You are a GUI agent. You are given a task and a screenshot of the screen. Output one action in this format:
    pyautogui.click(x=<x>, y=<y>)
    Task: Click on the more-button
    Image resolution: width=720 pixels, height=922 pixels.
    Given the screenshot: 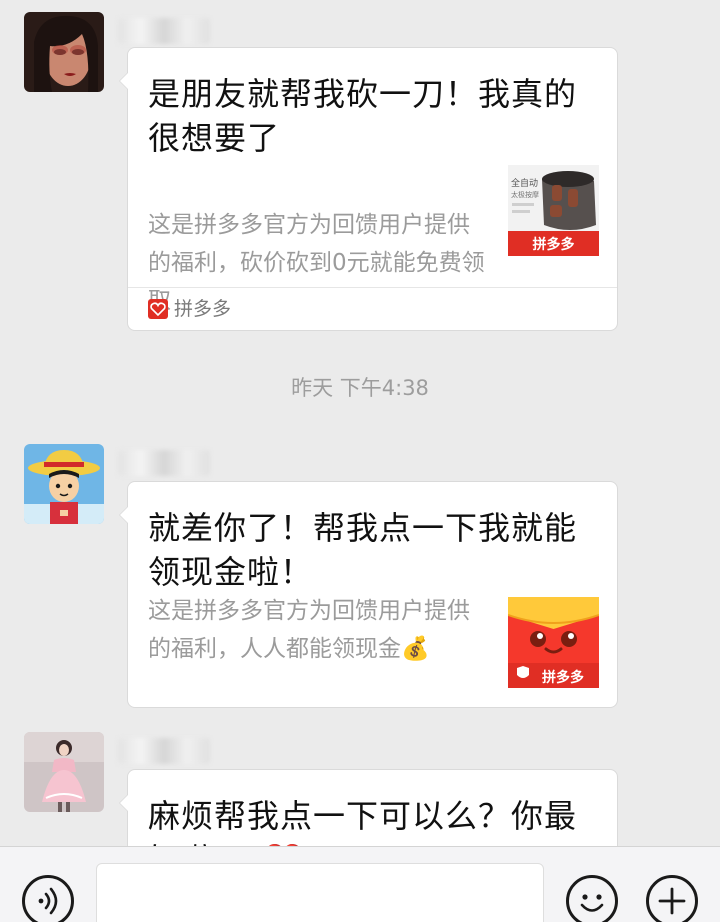 What is the action you would take?
    pyautogui.click(x=672, y=898)
    